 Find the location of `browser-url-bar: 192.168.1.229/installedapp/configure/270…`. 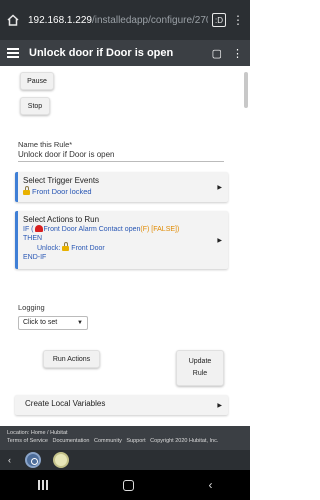

browser-url-bar: 192.168.1.229/installedapp/configure/270… is located at coordinates (125, 20).